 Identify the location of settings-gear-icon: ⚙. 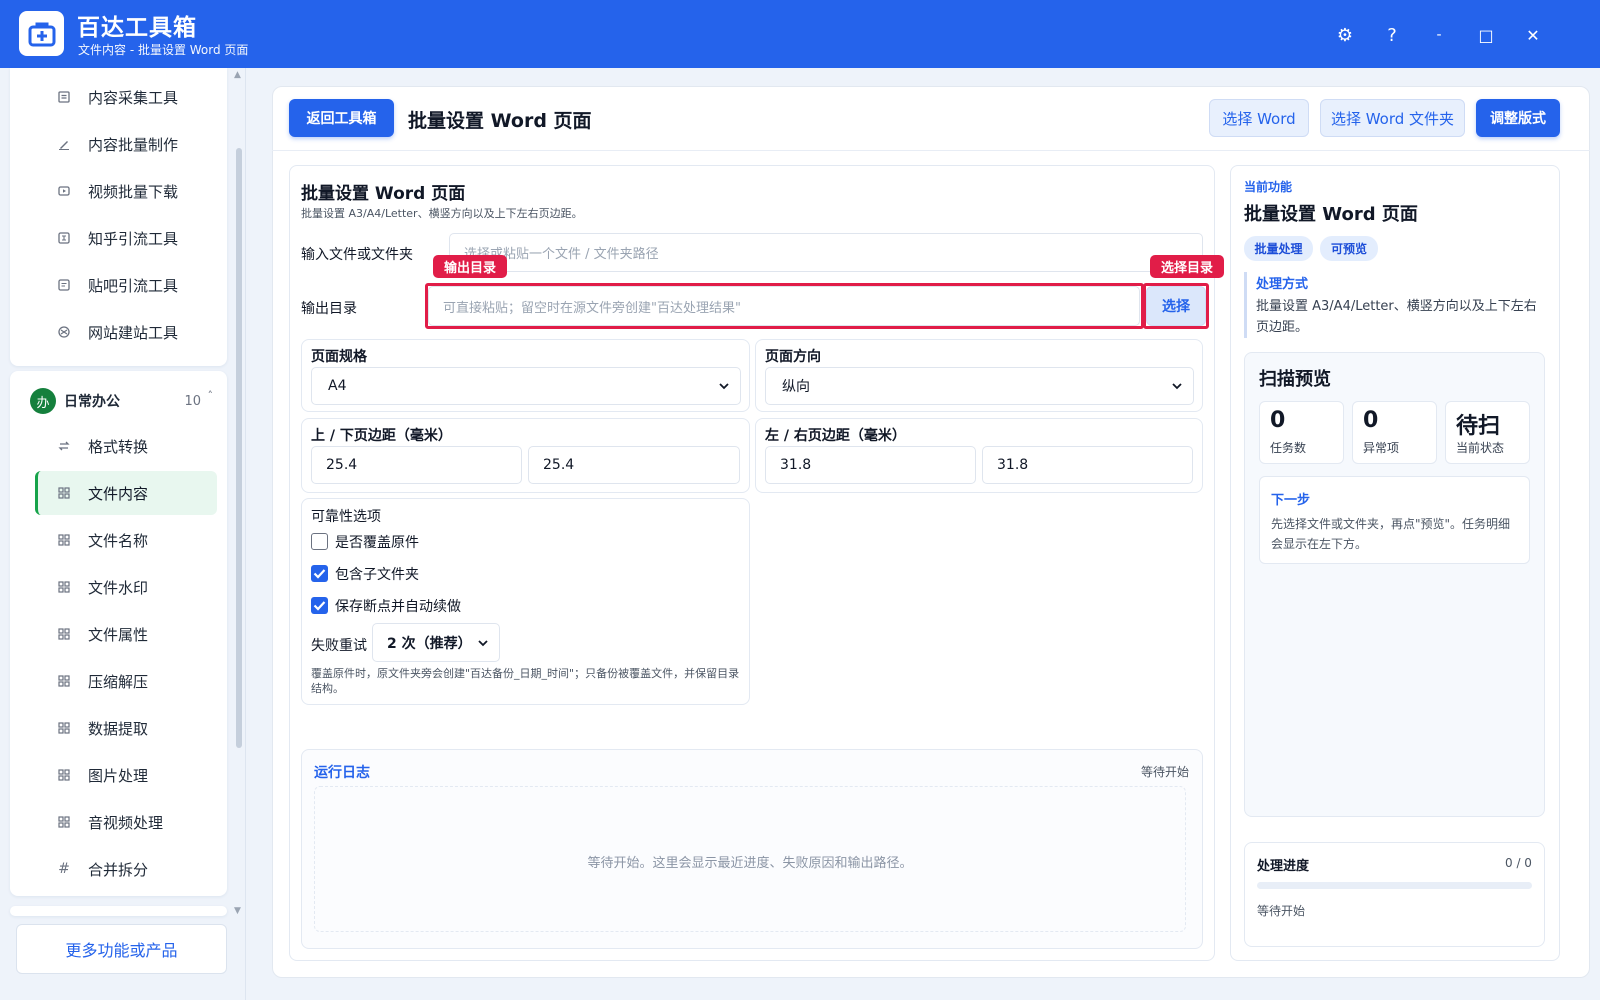
(1345, 35).